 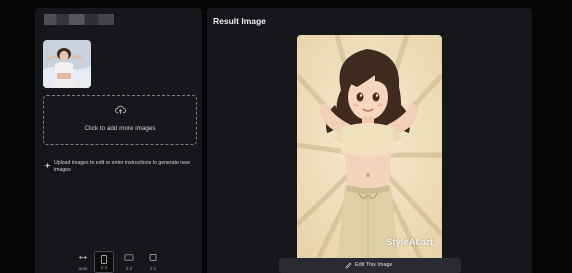 What do you see at coordinates (153, 257) in the screenshot?
I see `square-icon` at bounding box center [153, 257].